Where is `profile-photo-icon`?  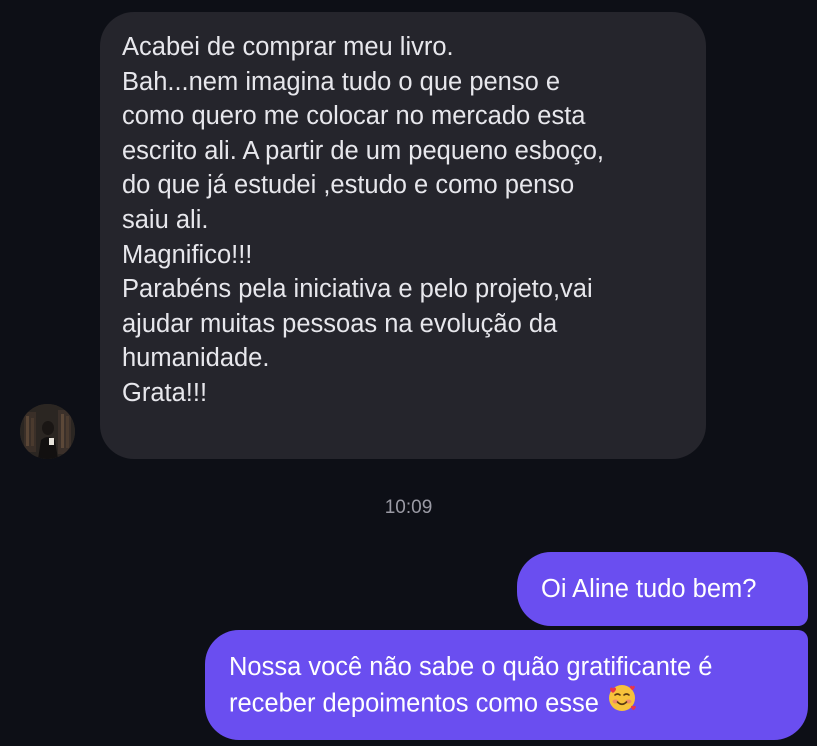 profile-photo-icon is located at coordinates (47, 431).